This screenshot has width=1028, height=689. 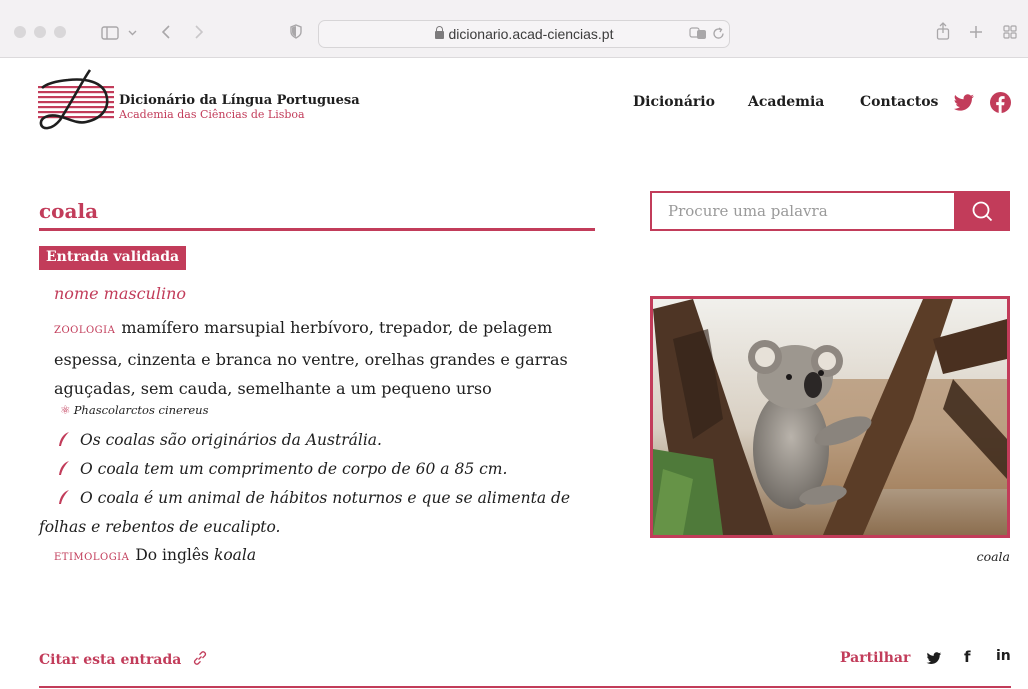 What do you see at coordinates (810, 211) in the screenshot?
I see `search-input` at bounding box center [810, 211].